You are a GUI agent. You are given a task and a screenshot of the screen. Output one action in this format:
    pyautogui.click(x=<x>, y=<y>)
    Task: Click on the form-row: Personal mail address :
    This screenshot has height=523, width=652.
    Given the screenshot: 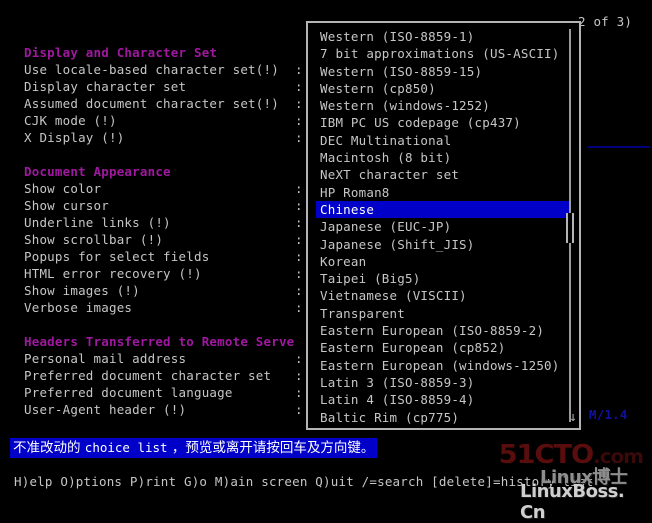 What is the action you would take?
    pyautogui.click(x=174, y=358)
    